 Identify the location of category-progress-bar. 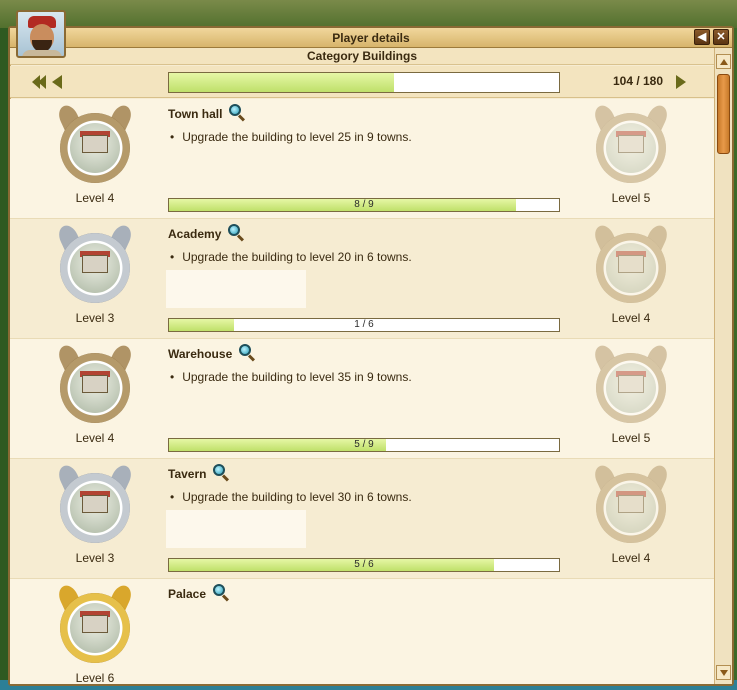
(364, 82).